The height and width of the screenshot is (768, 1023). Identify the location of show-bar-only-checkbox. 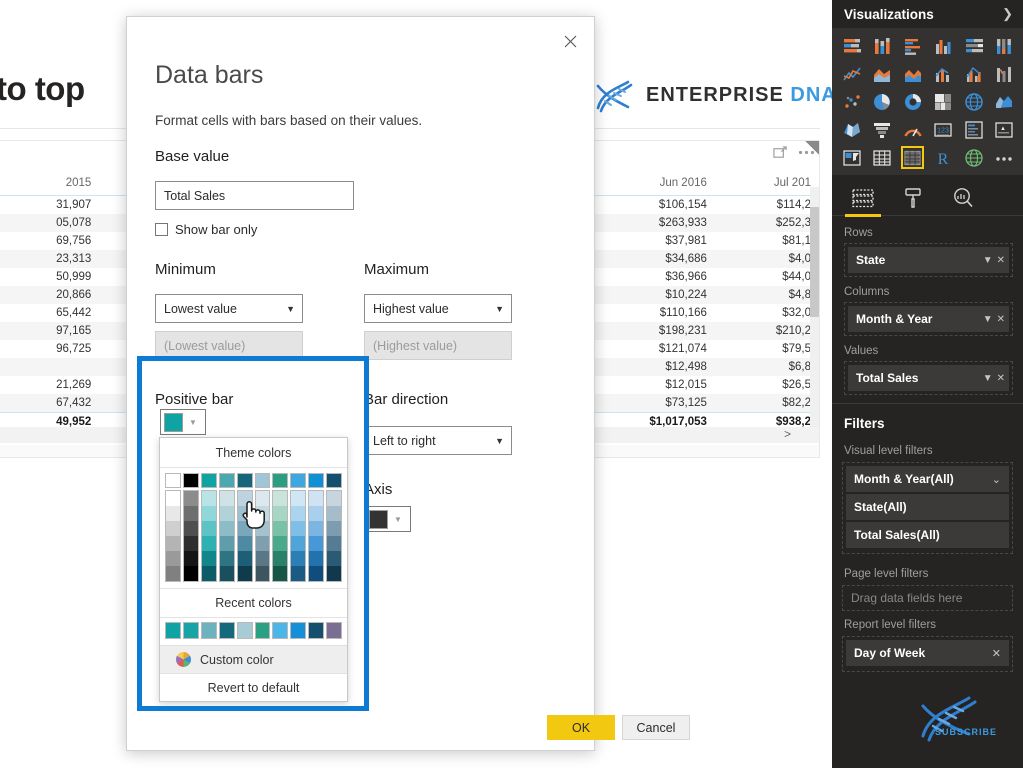
(161, 229).